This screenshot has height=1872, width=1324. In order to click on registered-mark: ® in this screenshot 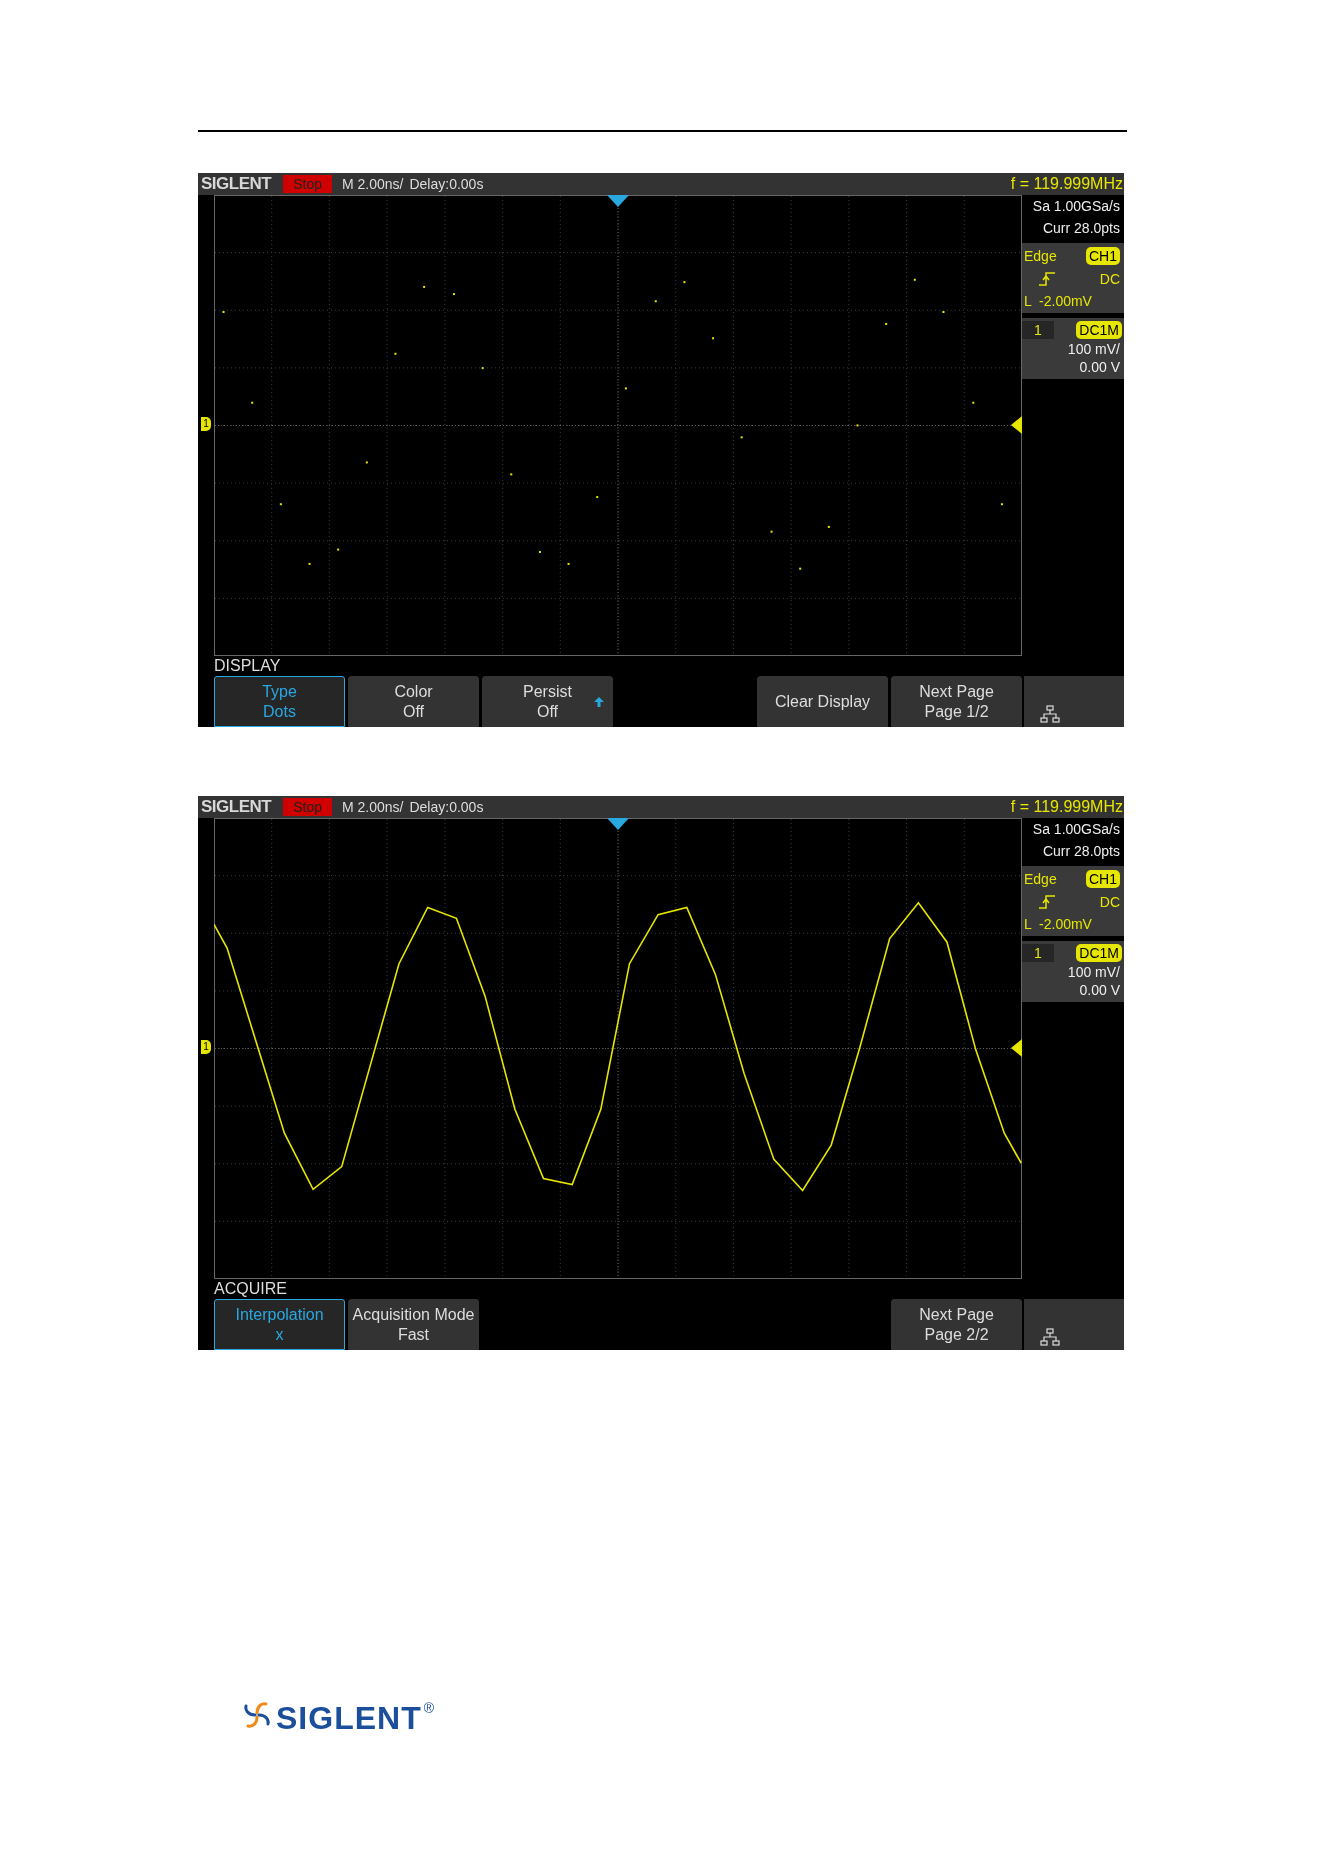, I will do `click(428, 1708)`.